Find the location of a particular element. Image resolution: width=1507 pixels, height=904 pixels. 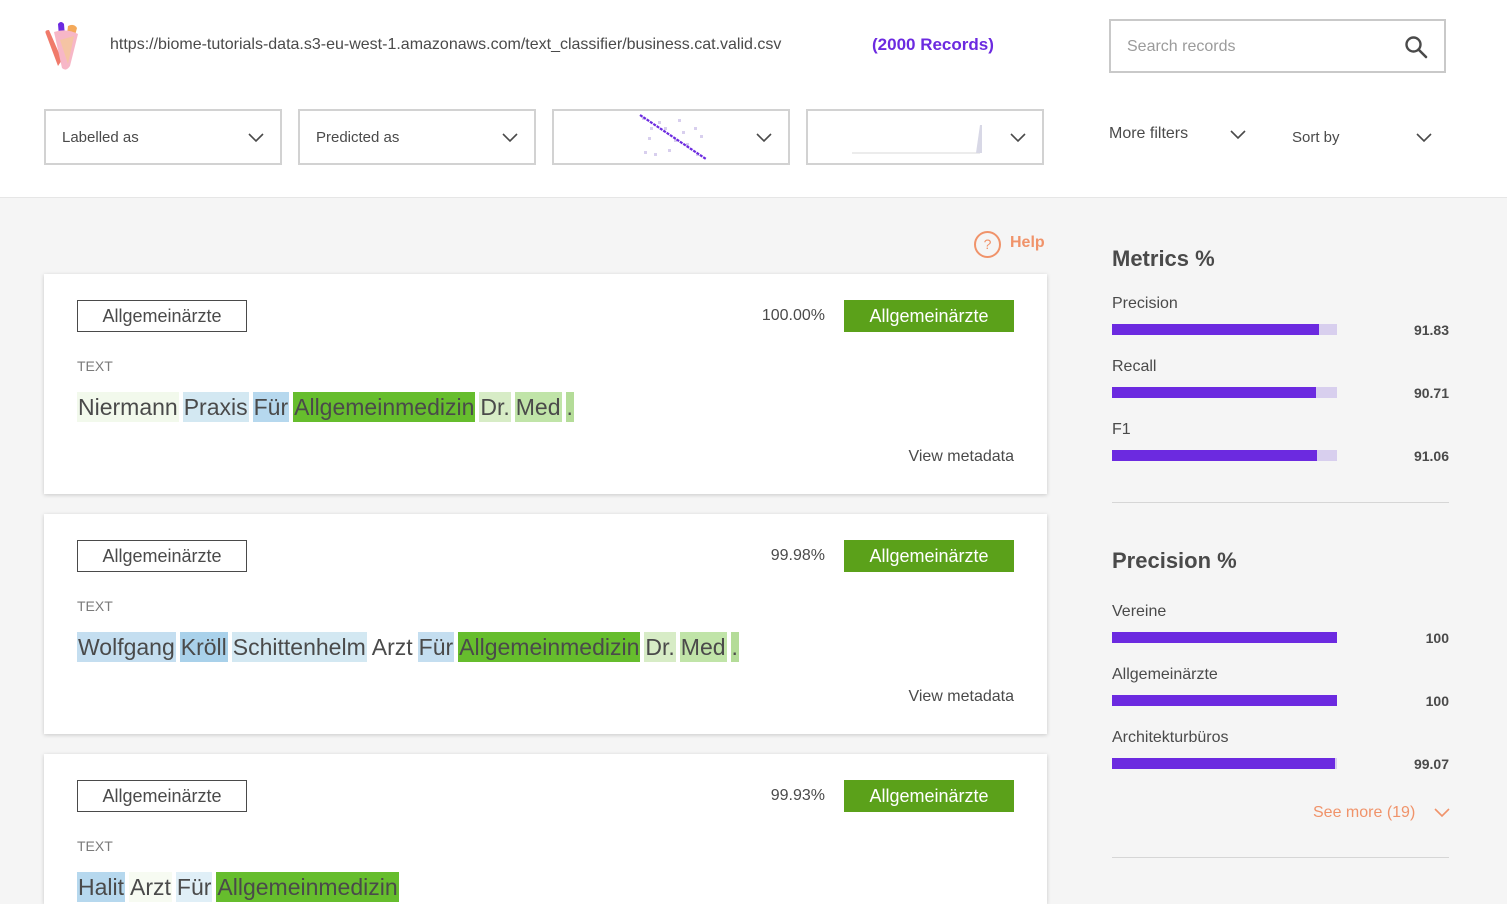

metric-value: 91.83 is located at coordinates (1431, 330).